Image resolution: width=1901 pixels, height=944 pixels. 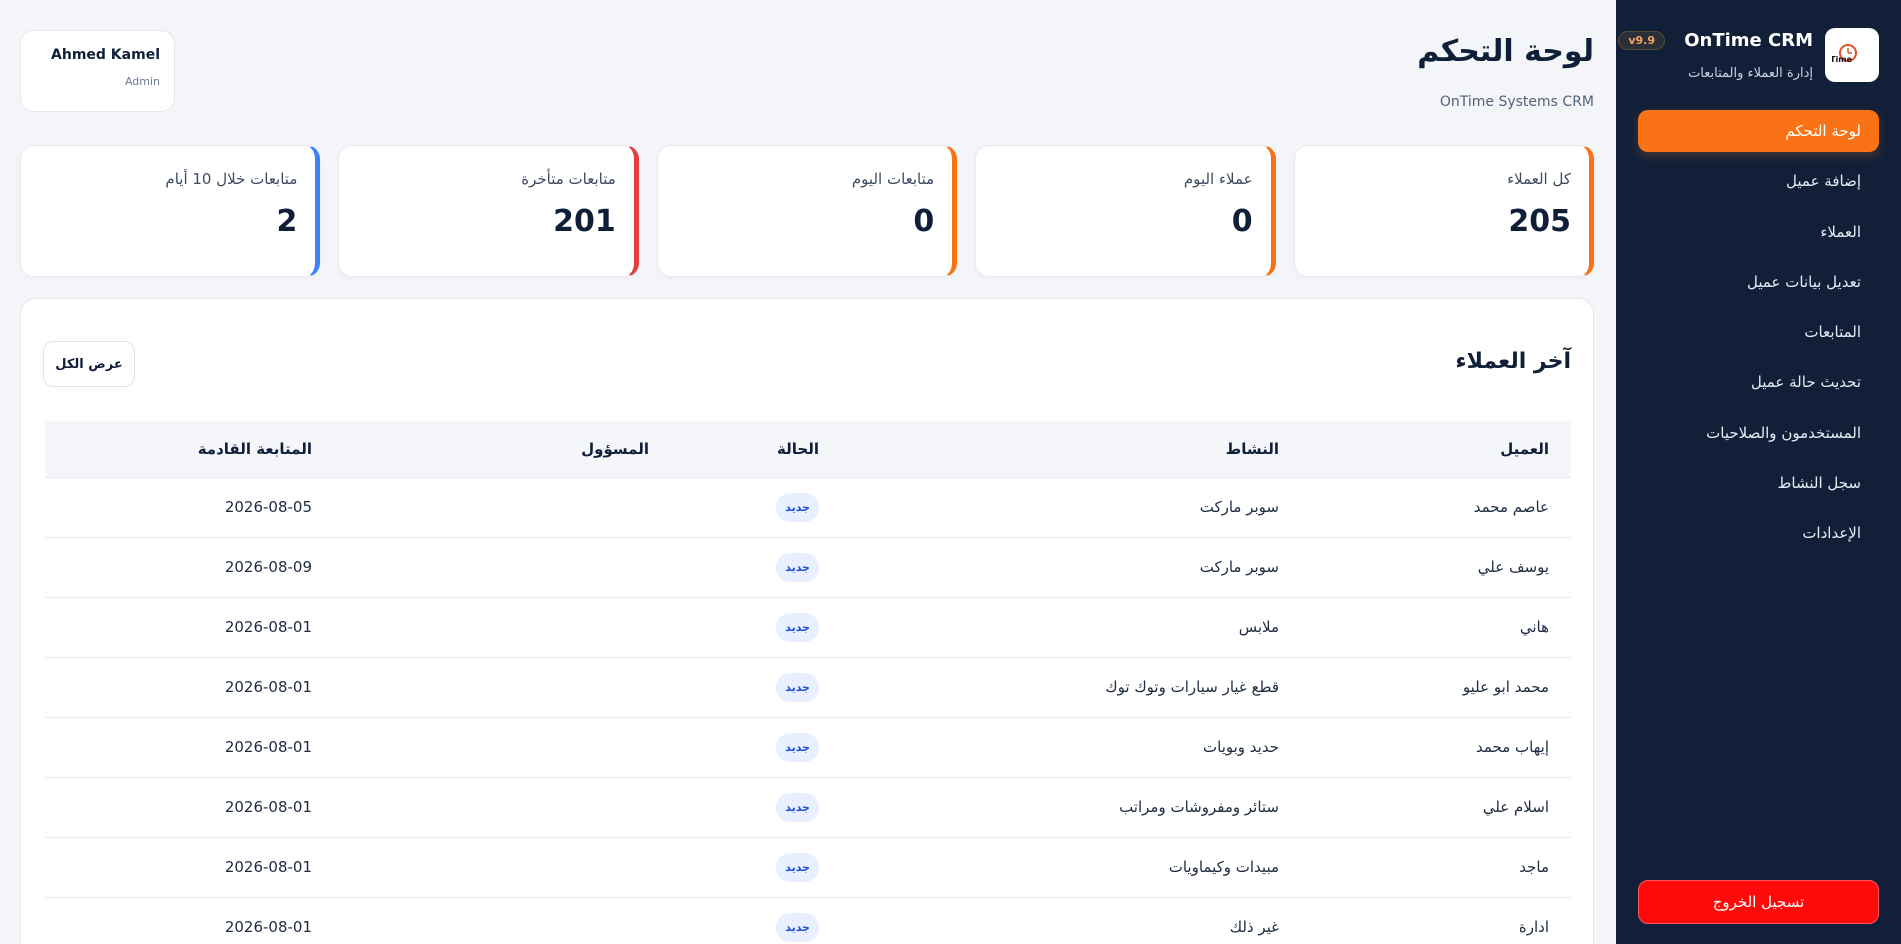 I want to click on user-card: Ahmed Kamel Admin, so click(x=97, y=71).